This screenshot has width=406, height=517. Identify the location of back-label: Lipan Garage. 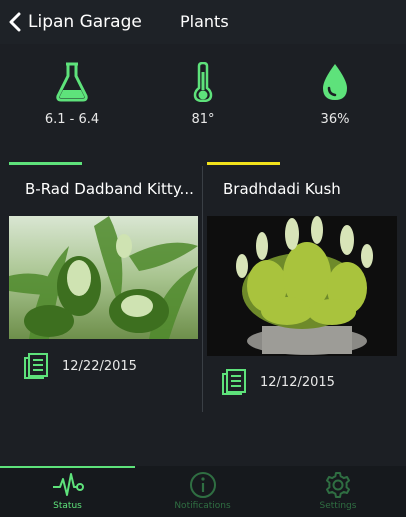
(85, 22).